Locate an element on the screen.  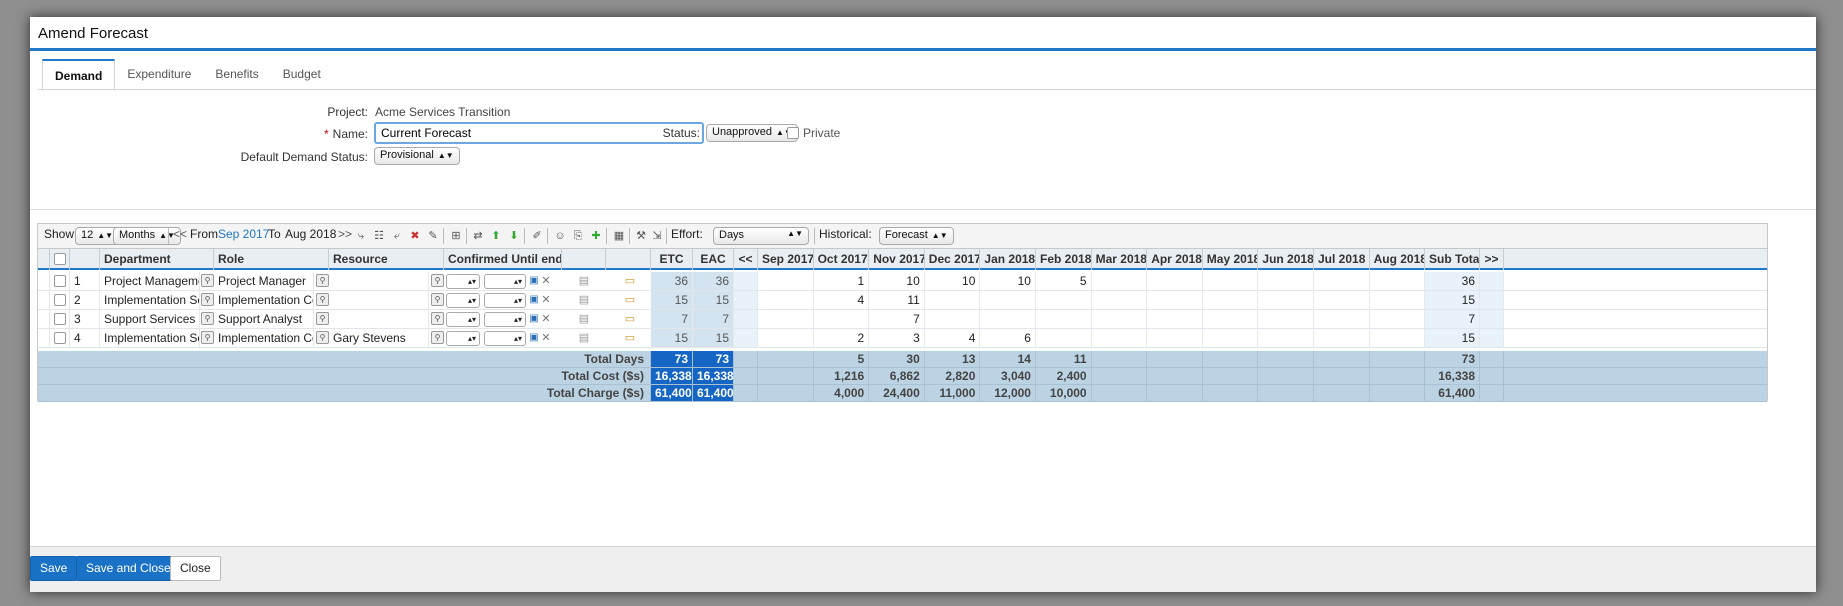
tab-budget: Budget is located at coordinates (302, 74).